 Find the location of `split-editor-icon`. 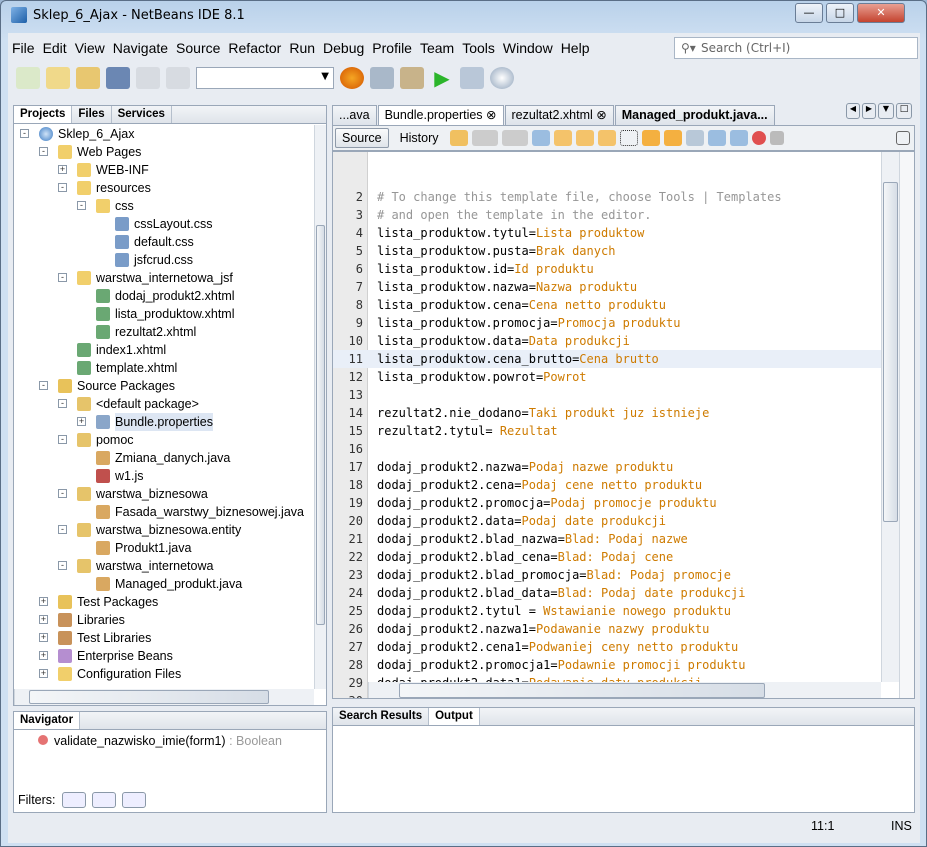

split-editor-icon is located at coordinates (903, 138).